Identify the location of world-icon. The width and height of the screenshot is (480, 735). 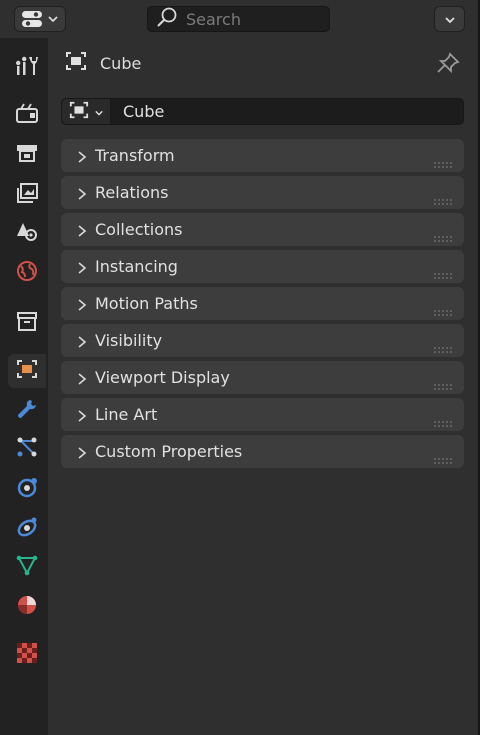
(27, 273).